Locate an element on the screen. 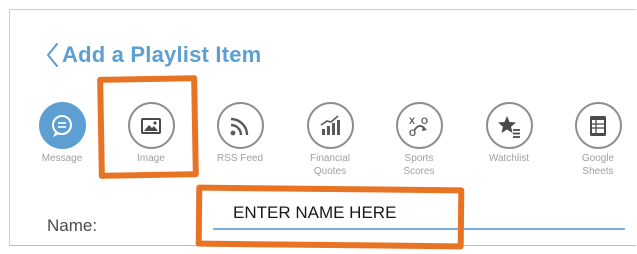  item-circle: X O O is located at coordinates (419, 125).